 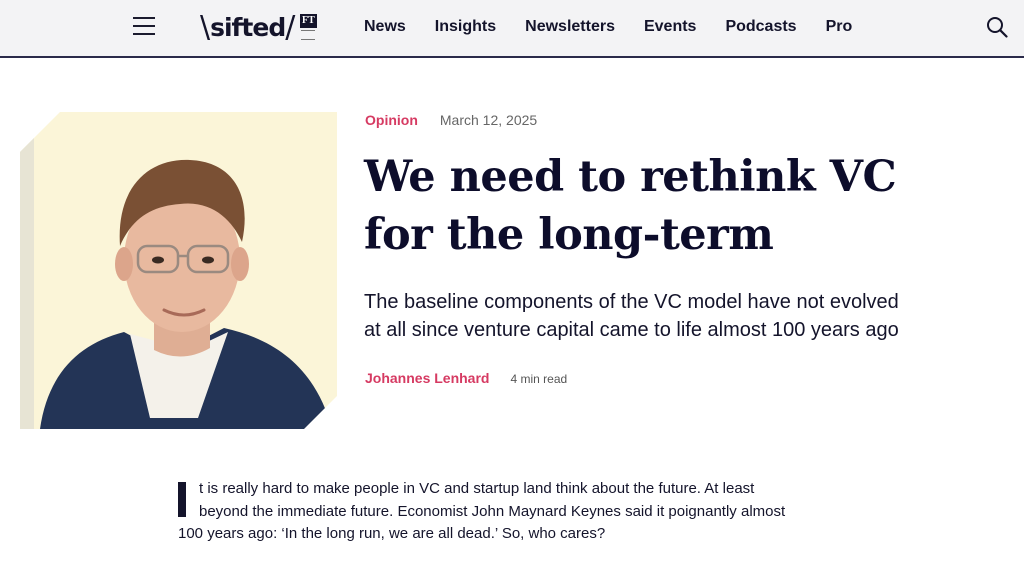 I want to click on search-icon, so click(x=997, y=27).